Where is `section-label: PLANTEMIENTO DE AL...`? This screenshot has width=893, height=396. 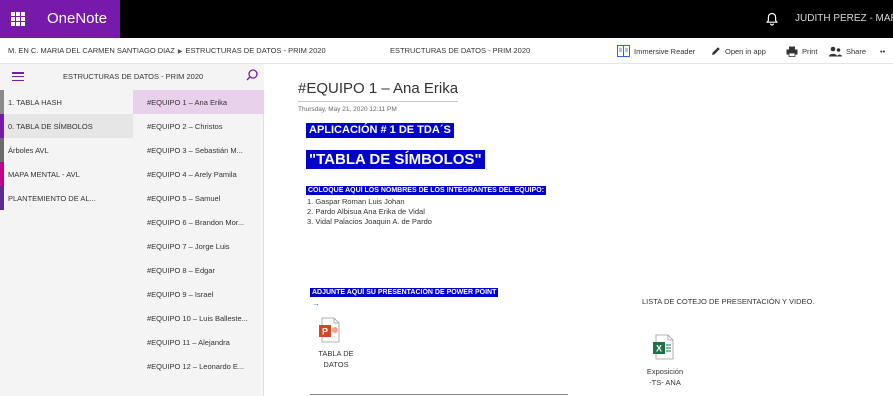
section-label: PLANTEMIENTO DE AL... is located at coordinates (52, 198).